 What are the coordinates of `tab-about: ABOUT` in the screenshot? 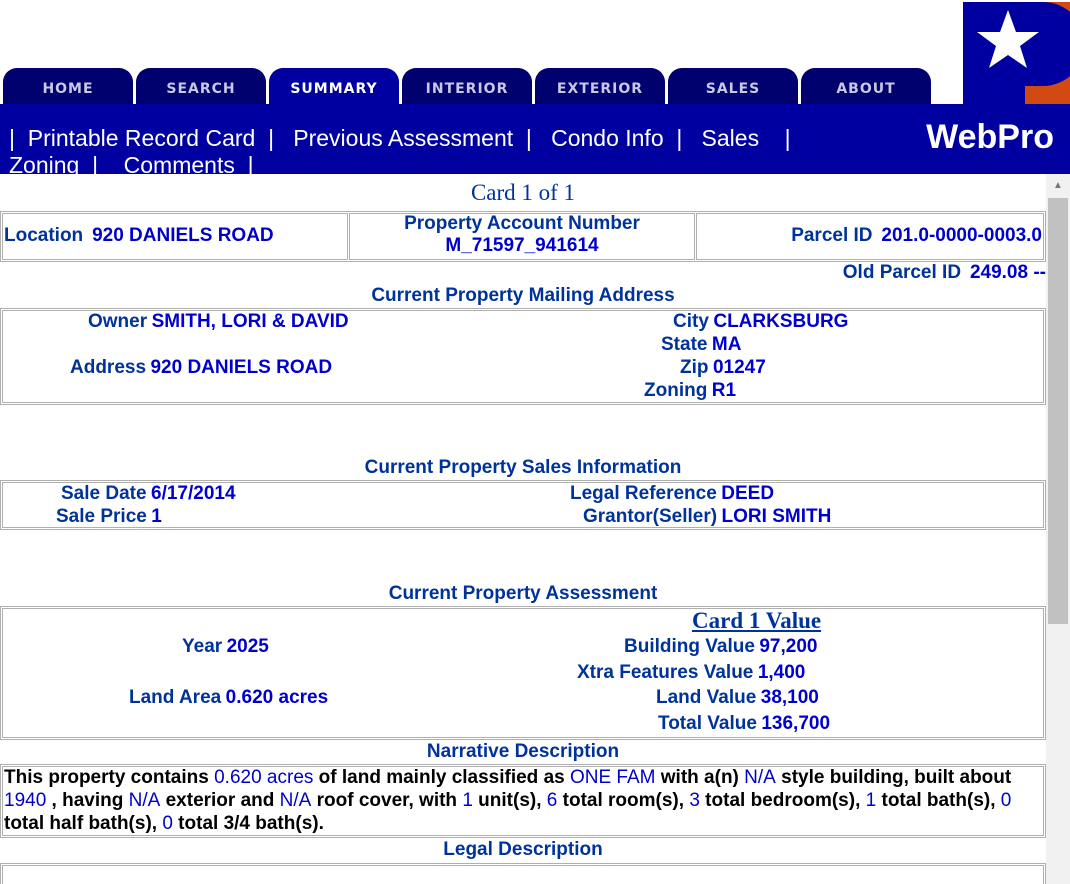 It's located at (866, 86).